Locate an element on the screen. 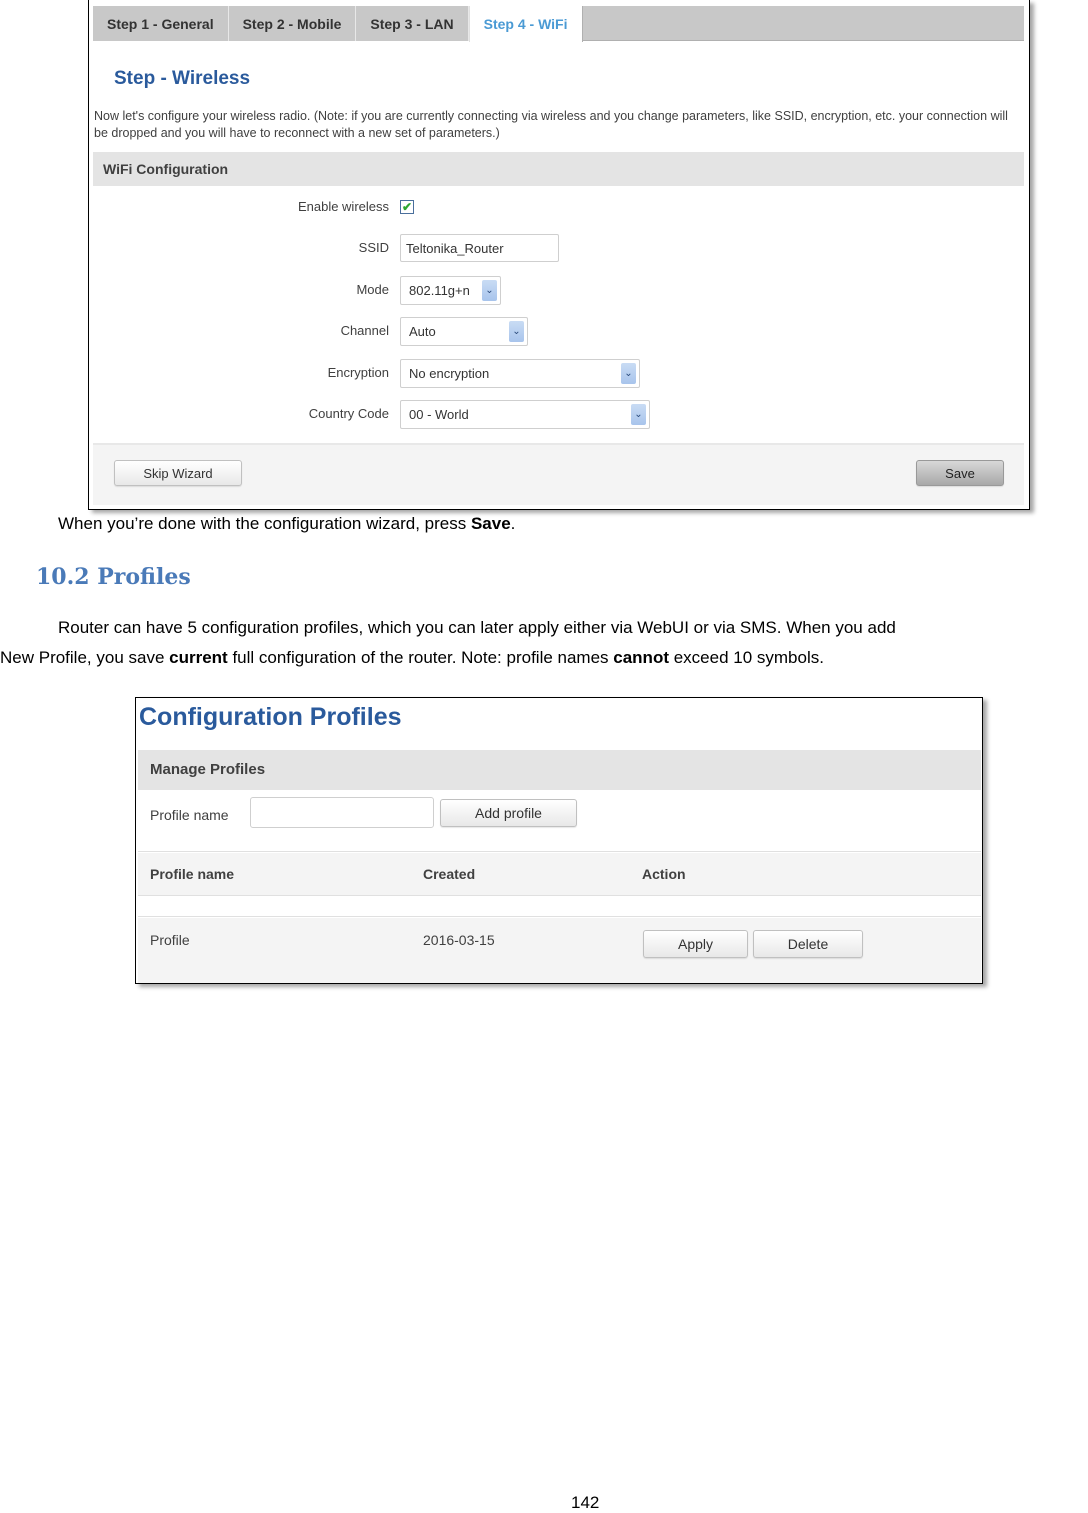 This screenshot has width=1088, height=1513. created-cell: 2016-03-15 is located at coordinates (459, 940).